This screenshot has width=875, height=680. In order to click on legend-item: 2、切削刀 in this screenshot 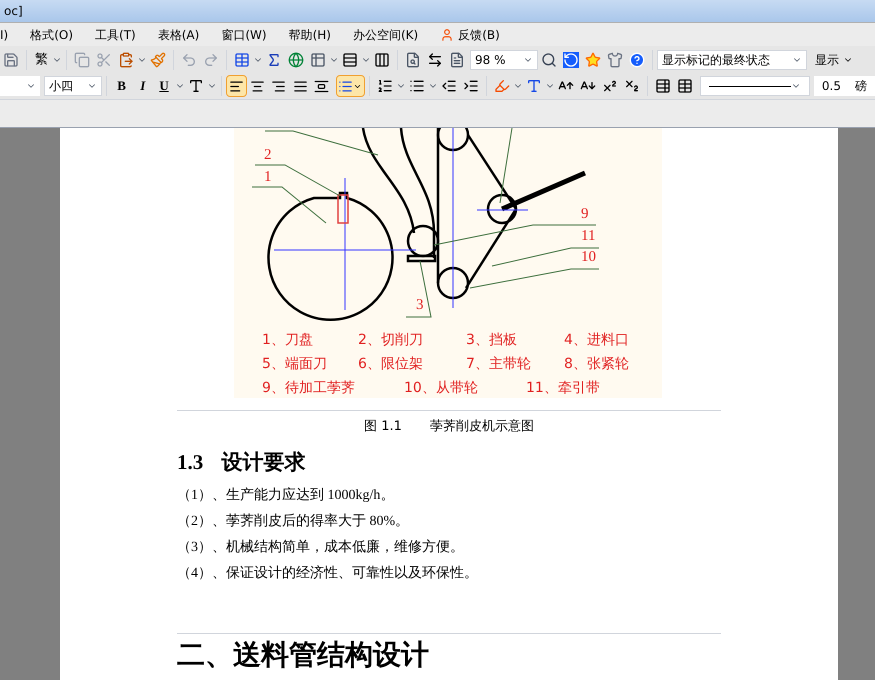, I will do `click(391, 340)`.